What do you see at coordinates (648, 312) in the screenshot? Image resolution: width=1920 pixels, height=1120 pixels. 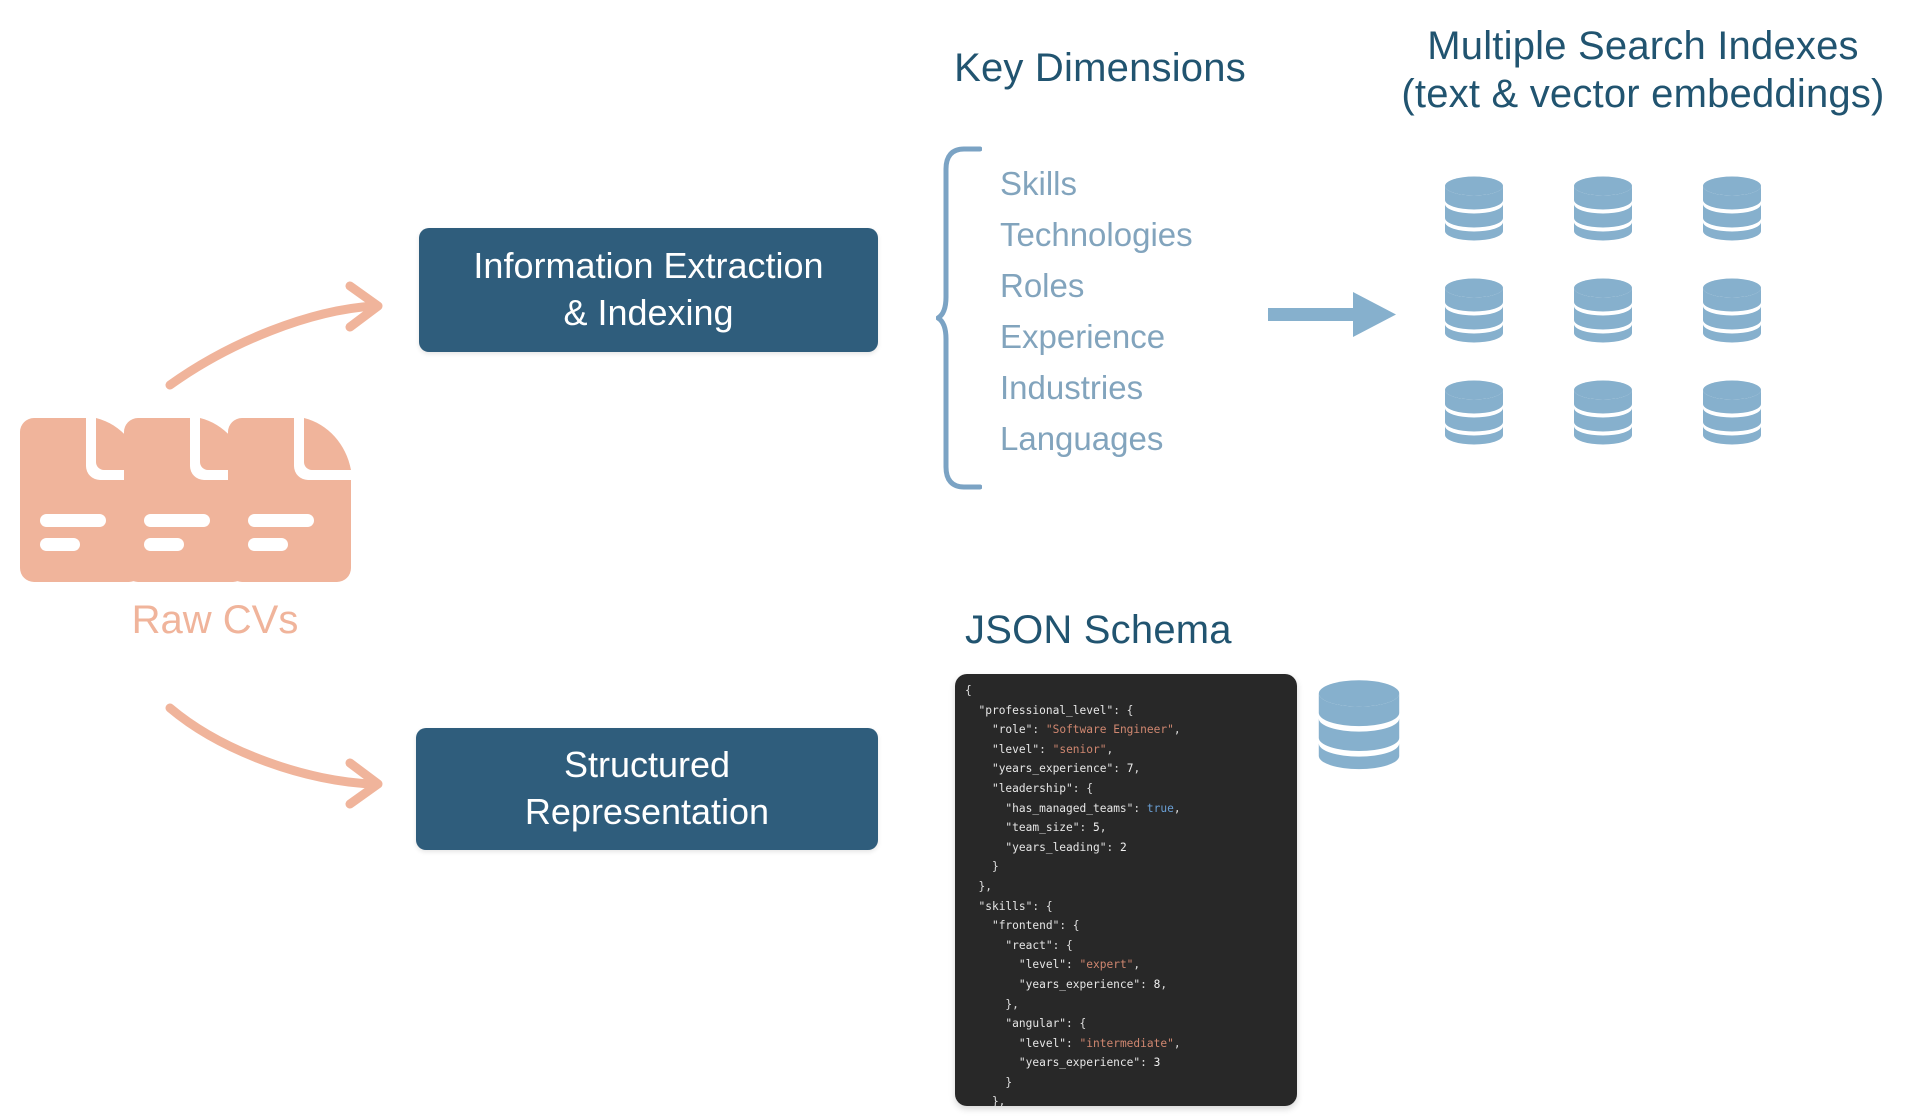 I see `box-extraction-line2: & Indexing` at bounding box center [648, 312].